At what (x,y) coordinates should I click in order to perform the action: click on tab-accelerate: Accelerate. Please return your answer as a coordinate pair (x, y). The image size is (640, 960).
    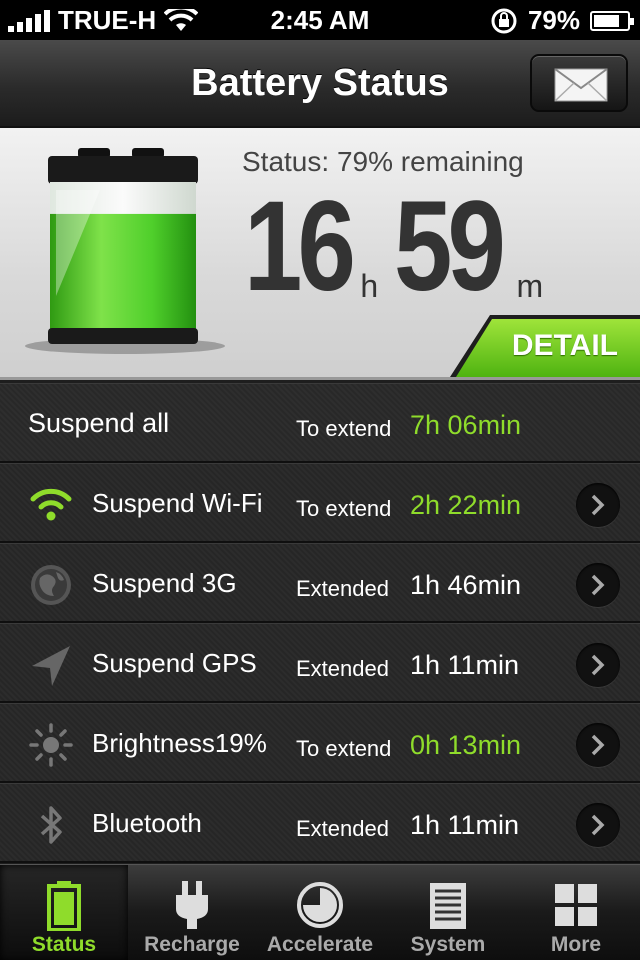
    Looking at the image, I should click on (320, 912).